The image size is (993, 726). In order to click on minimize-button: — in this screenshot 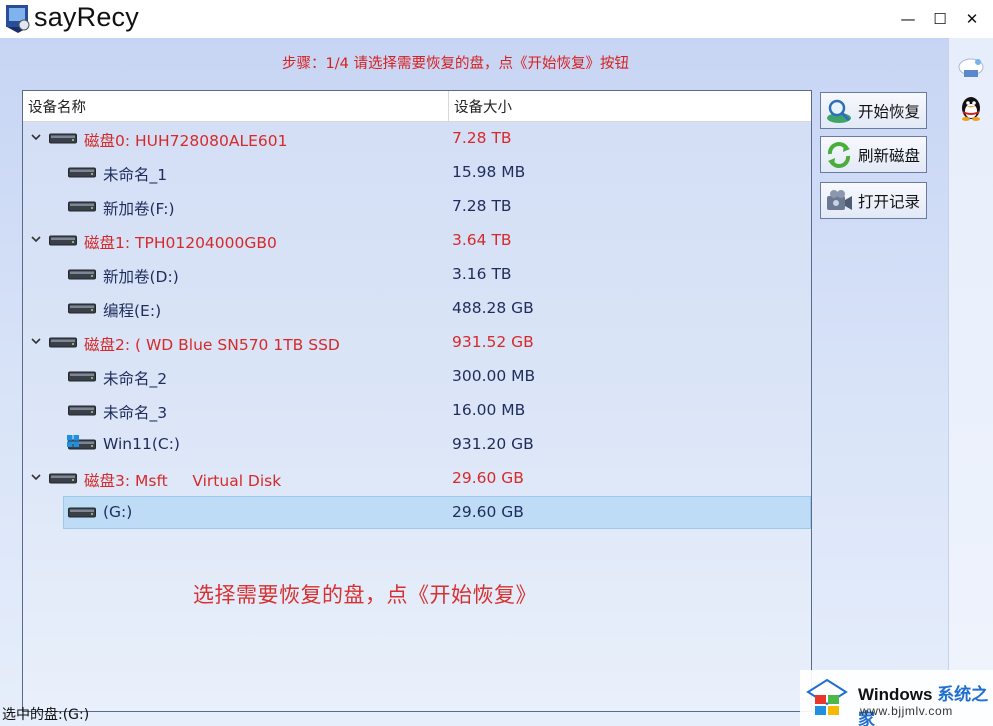, I will do `click(908, 19)`.